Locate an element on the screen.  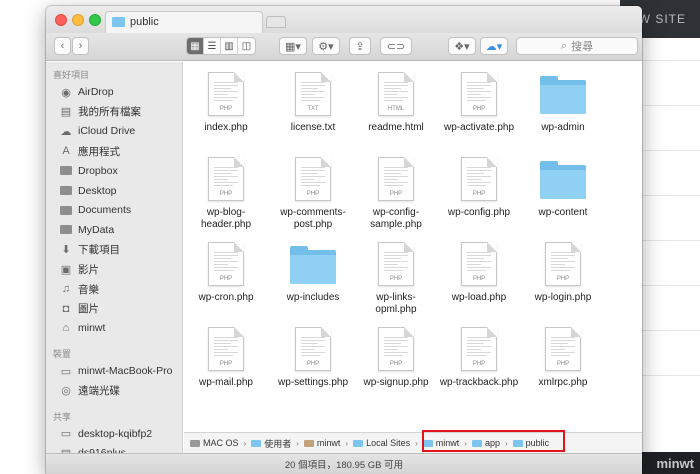
file-name: wp-content is located at coordinates (563, 212).